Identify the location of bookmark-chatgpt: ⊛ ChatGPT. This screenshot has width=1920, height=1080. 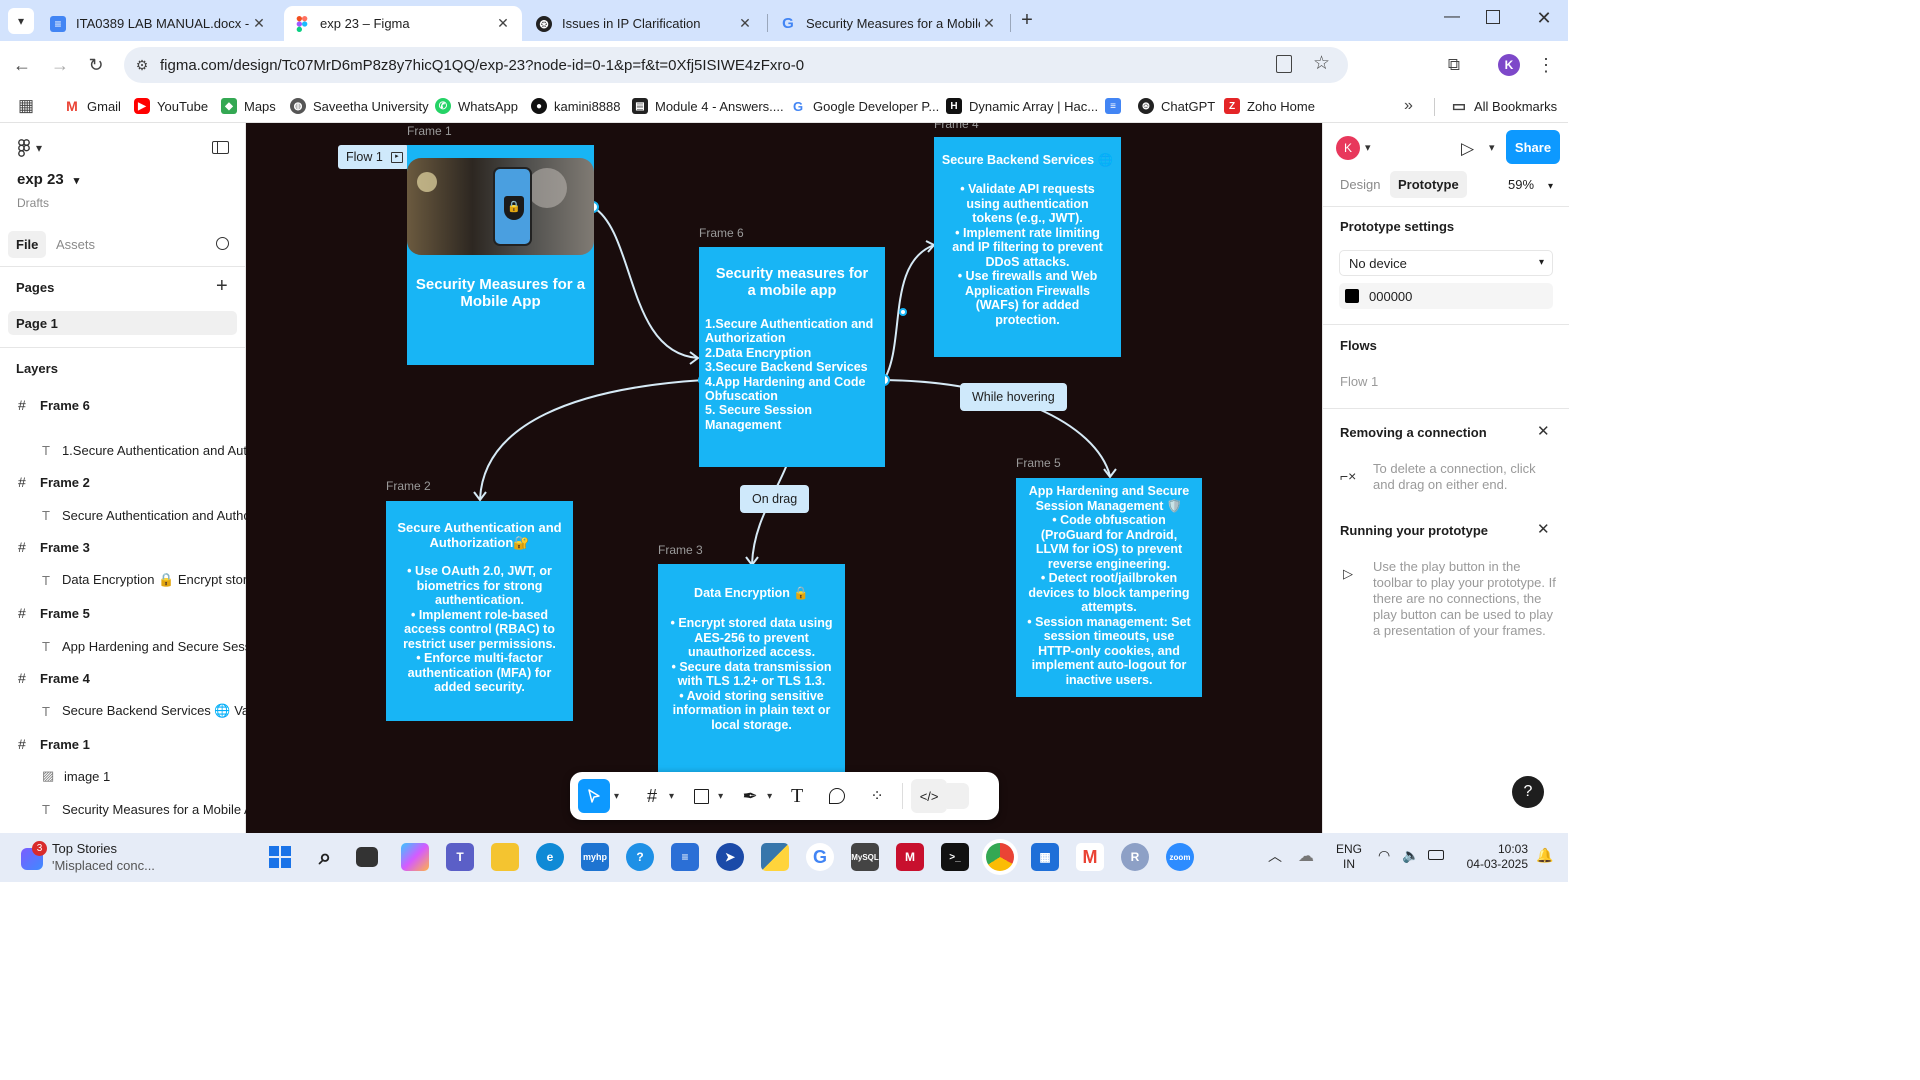
(1176, 106).